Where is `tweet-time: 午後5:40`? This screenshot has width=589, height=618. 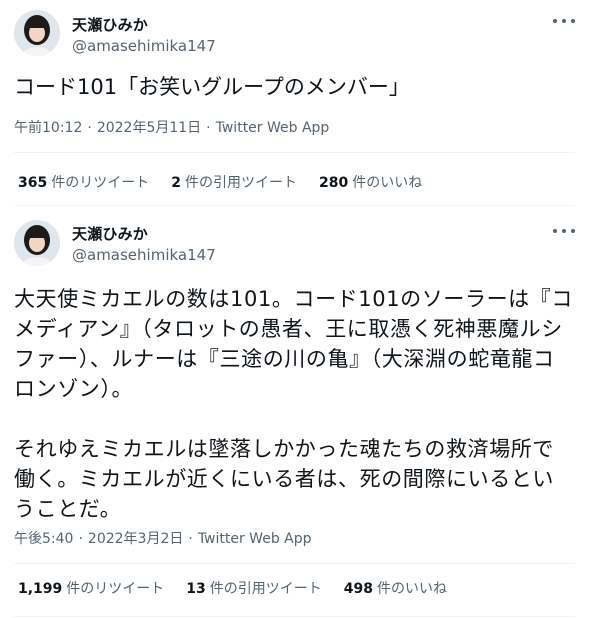 tweet-time: 午後5:40 is located at coordinates (43, 539).